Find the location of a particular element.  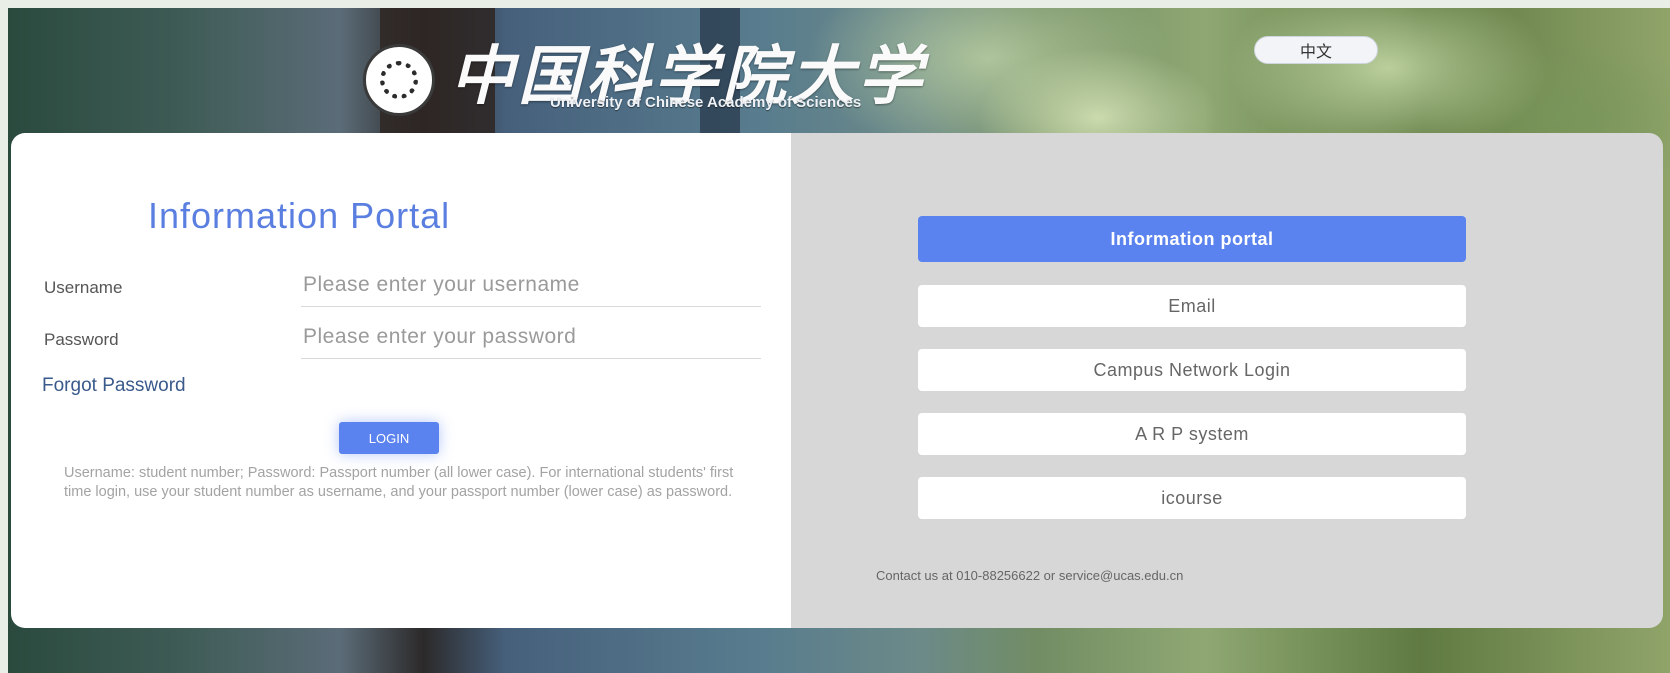

forgot-password-link: Forgot Password is located at coordinates (114, 386).